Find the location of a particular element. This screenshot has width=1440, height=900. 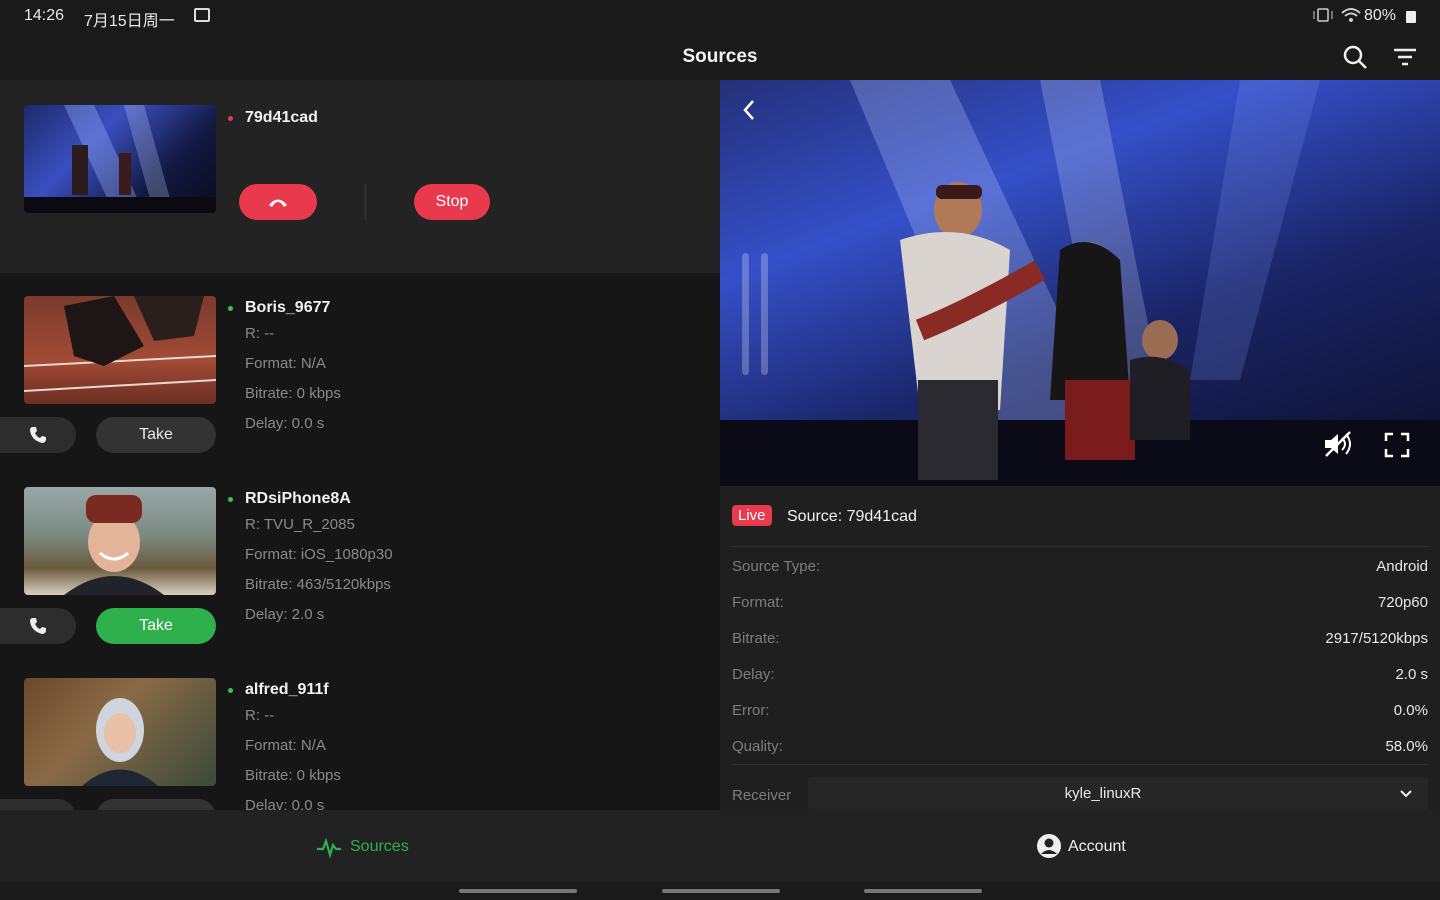

nav-tab-account: Account is located at coordinates (1100, 846).